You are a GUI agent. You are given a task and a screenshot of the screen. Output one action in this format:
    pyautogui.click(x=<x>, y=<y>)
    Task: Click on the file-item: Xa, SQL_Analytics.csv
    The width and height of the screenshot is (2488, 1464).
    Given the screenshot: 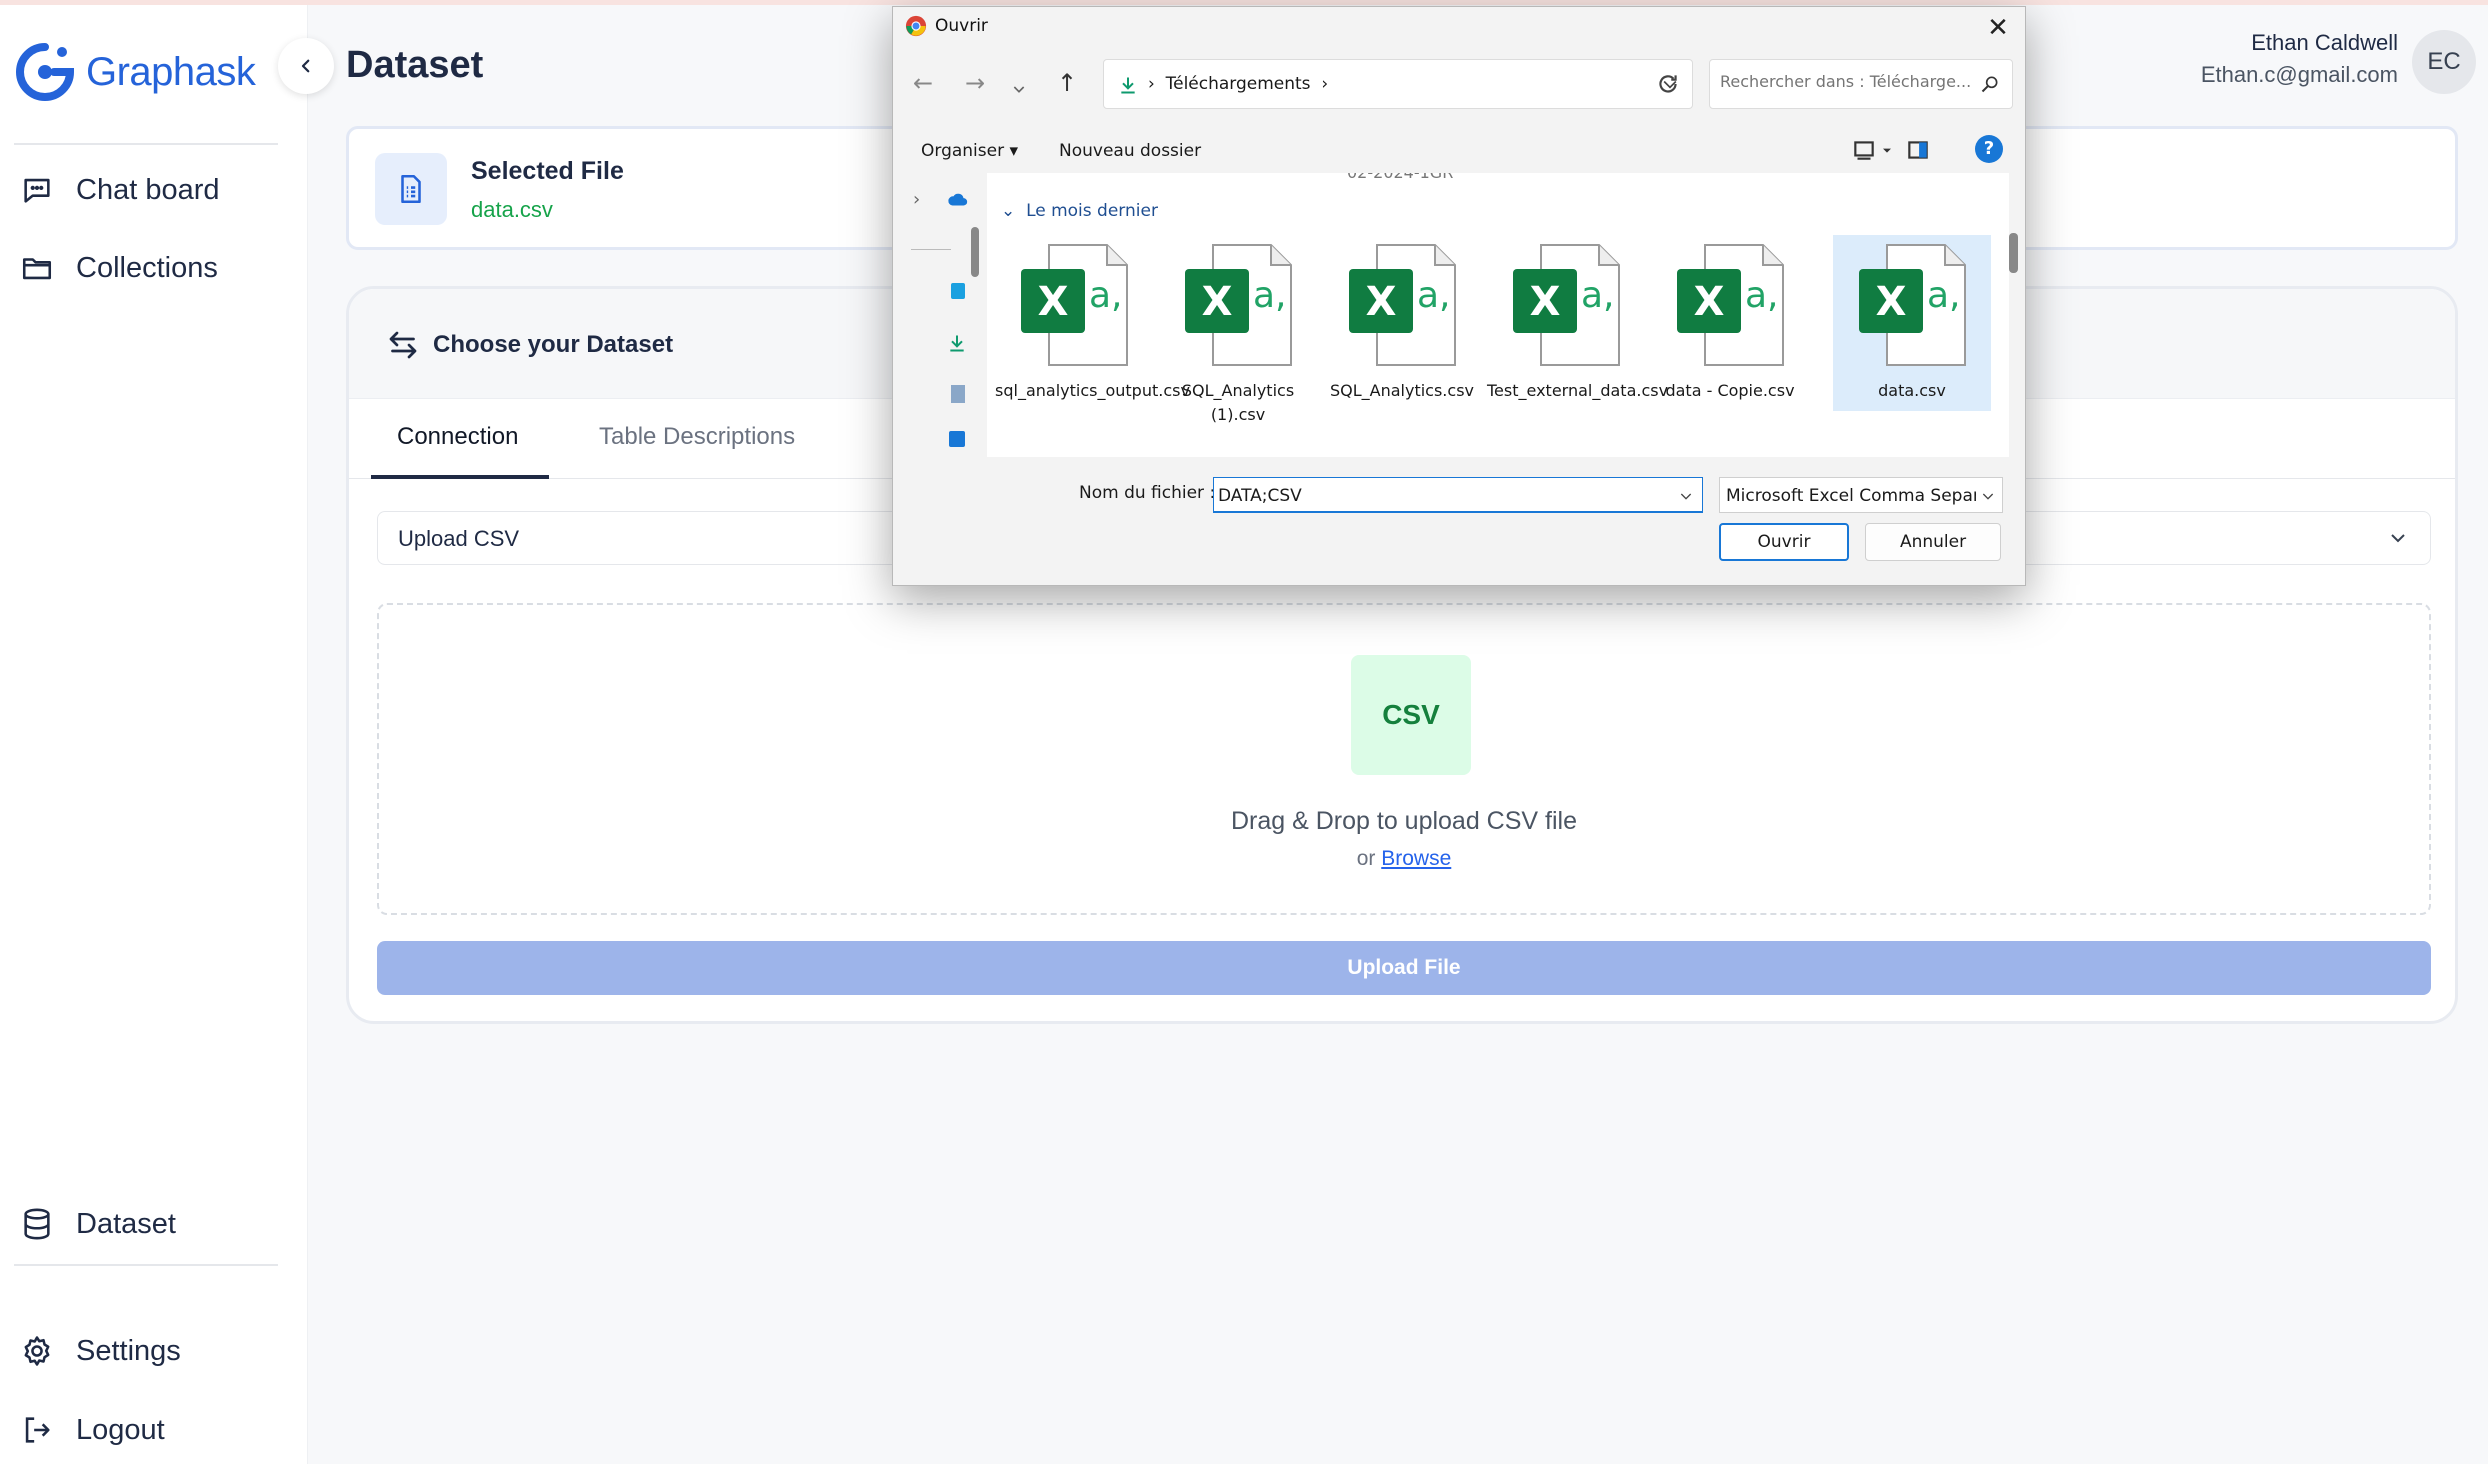 What is the action you would take?
    pyautogui.click(x=1402, y=323)
    